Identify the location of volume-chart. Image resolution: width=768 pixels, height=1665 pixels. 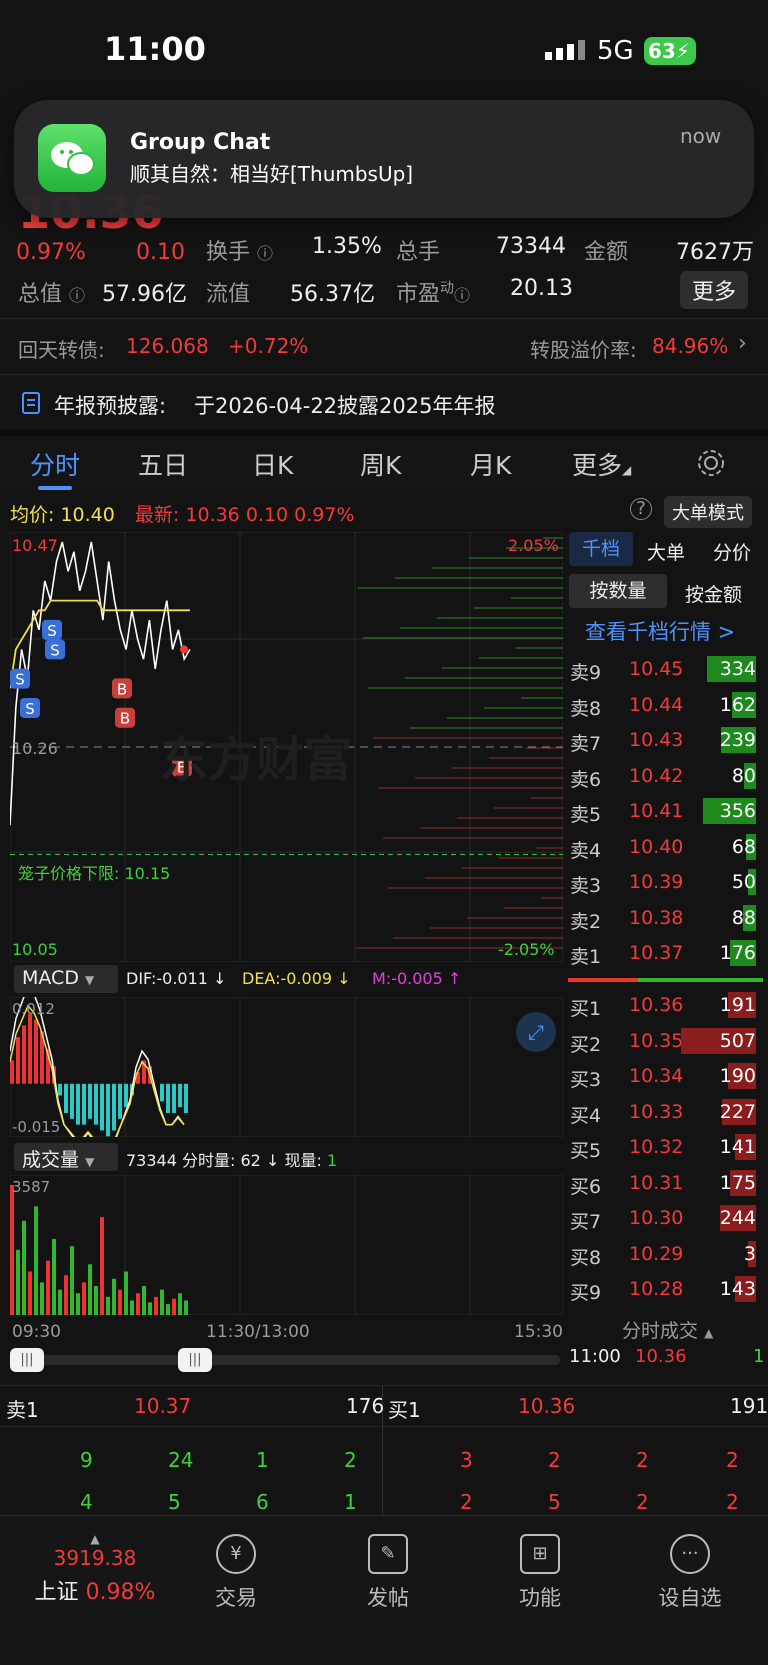
(286, 1245).